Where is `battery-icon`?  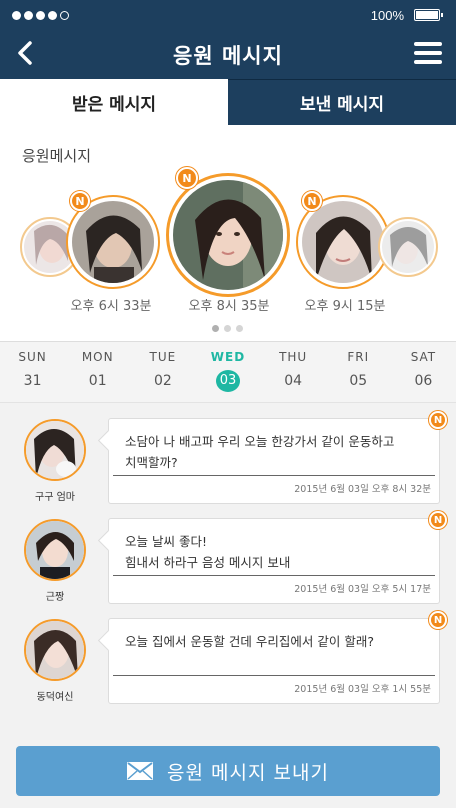 battery-icon is located at coordinates (428, 15).